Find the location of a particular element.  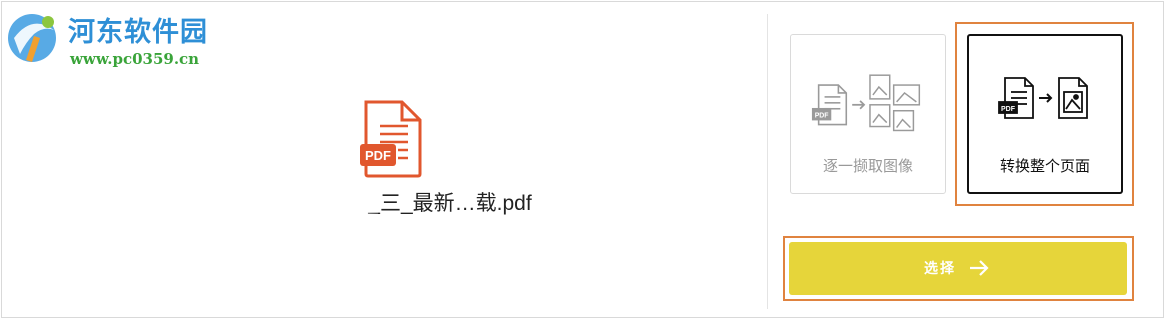

option-convert-page-label: 转换整个页面 is located at coordinates (1044, 166).